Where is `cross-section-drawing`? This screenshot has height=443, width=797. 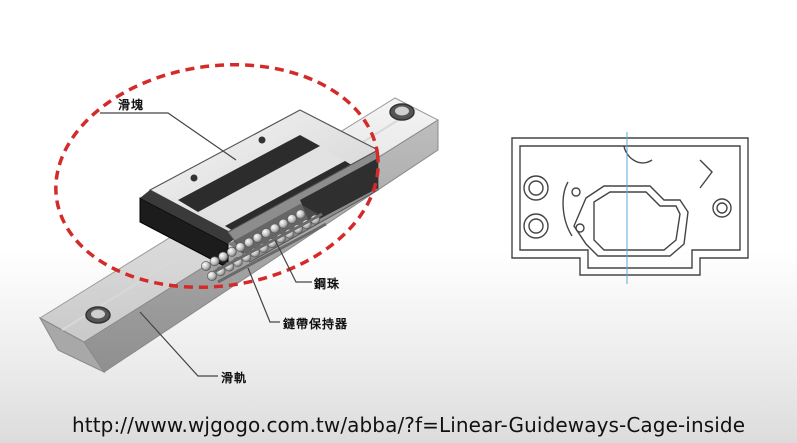 cross-section-drawing is located at coordinates (630, 206).